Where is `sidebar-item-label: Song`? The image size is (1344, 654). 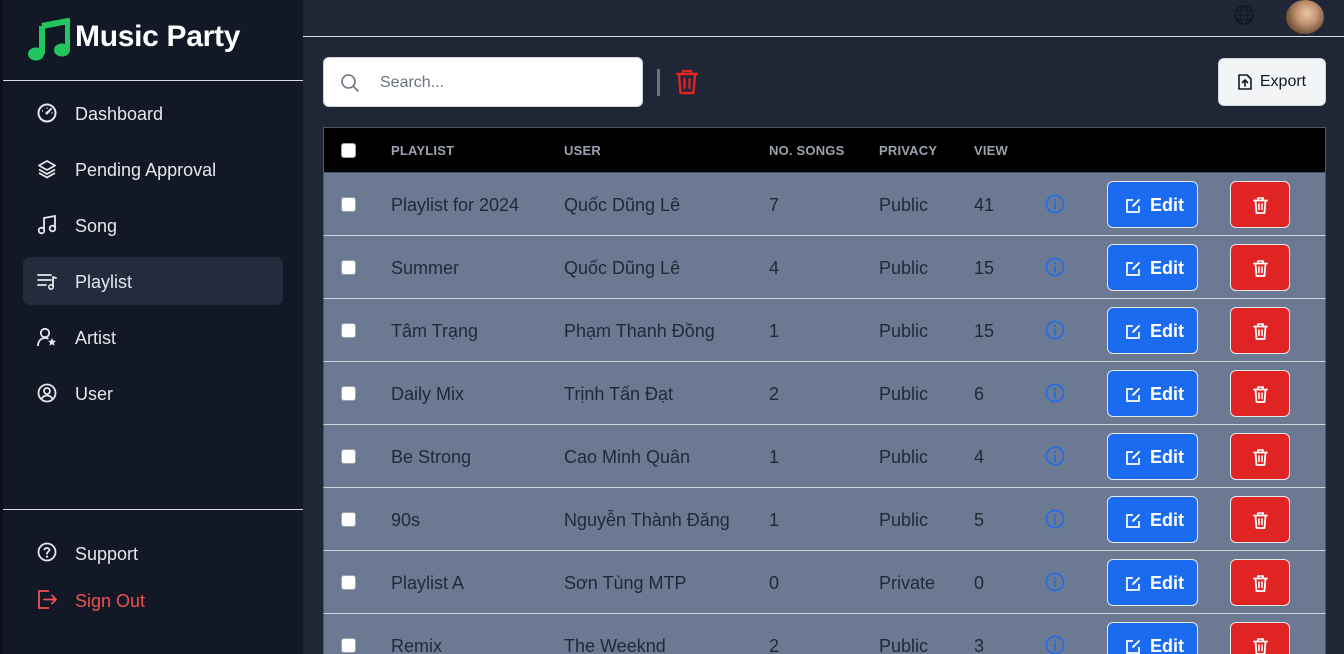 sidebar-item-label: Song is located at coordinates (96, 226).